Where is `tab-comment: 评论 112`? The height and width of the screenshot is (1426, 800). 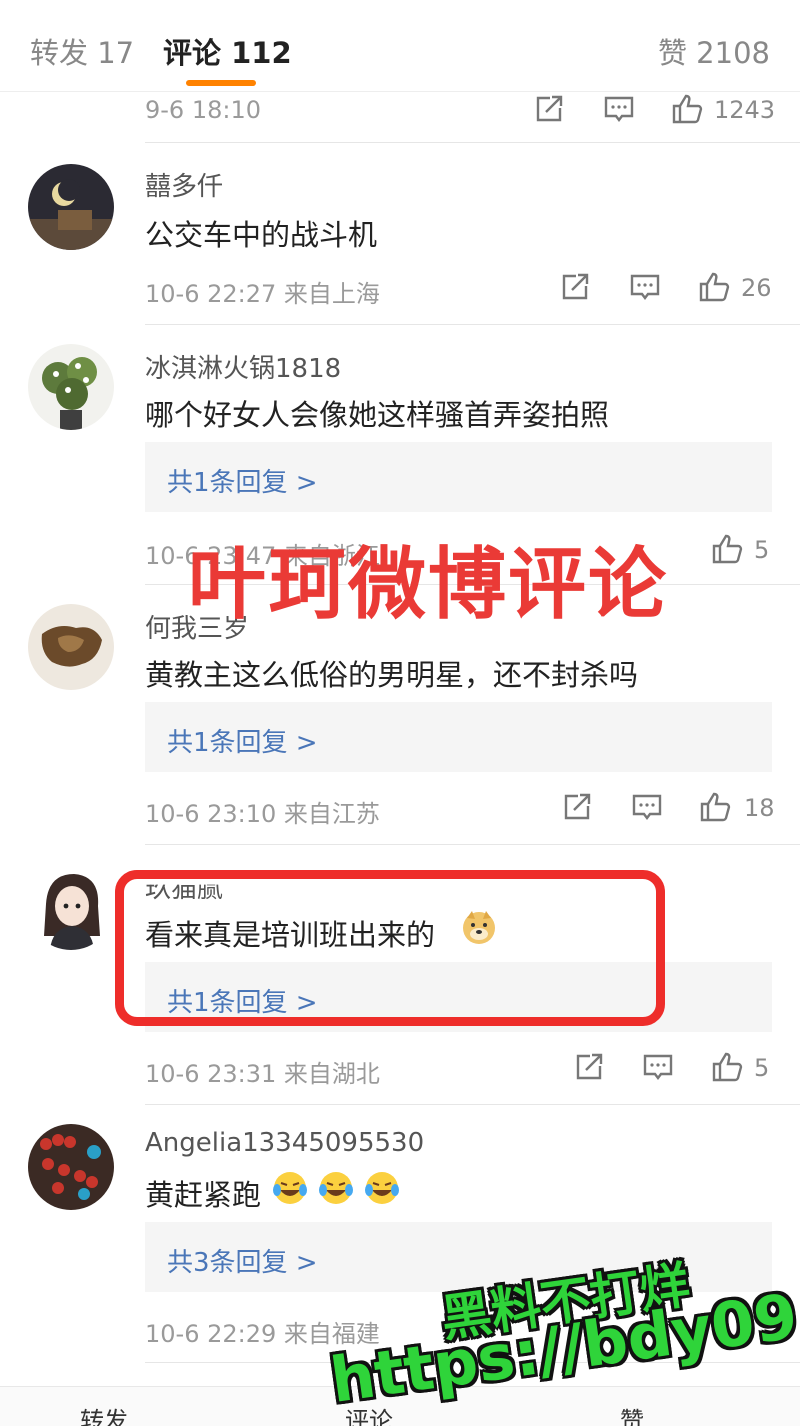 tab-comment: 评论 112 is located at coordinates (227, 51).